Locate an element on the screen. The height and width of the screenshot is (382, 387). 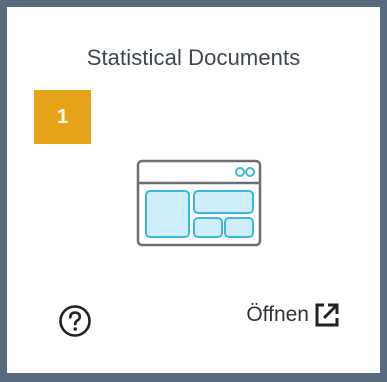
open-label: Öffnen is located at coordinates (277, 314).